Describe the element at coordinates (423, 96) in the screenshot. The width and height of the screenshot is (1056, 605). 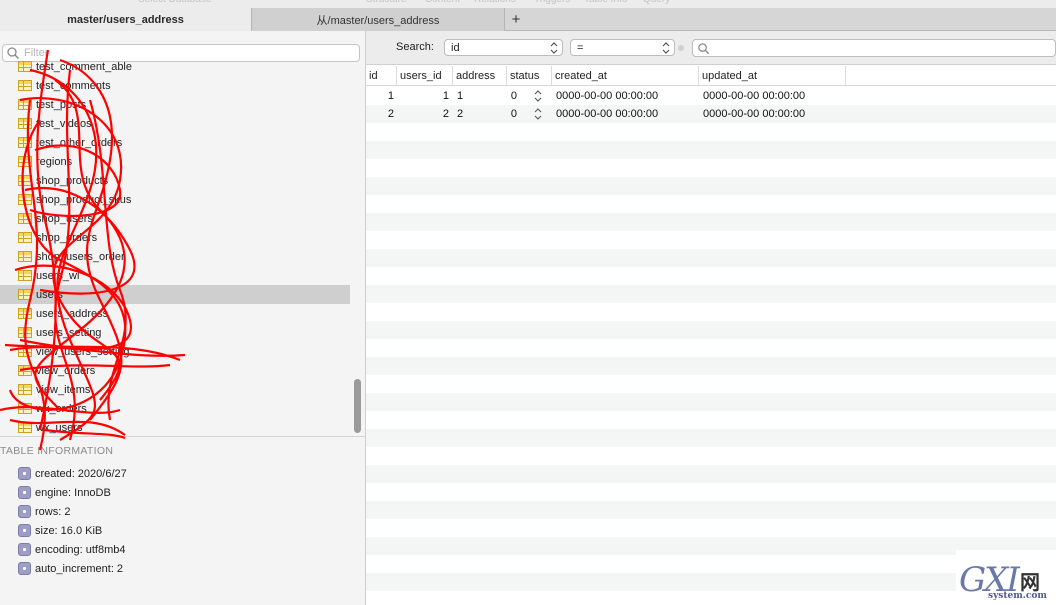
I see `cell-users-id: 1` at that location.